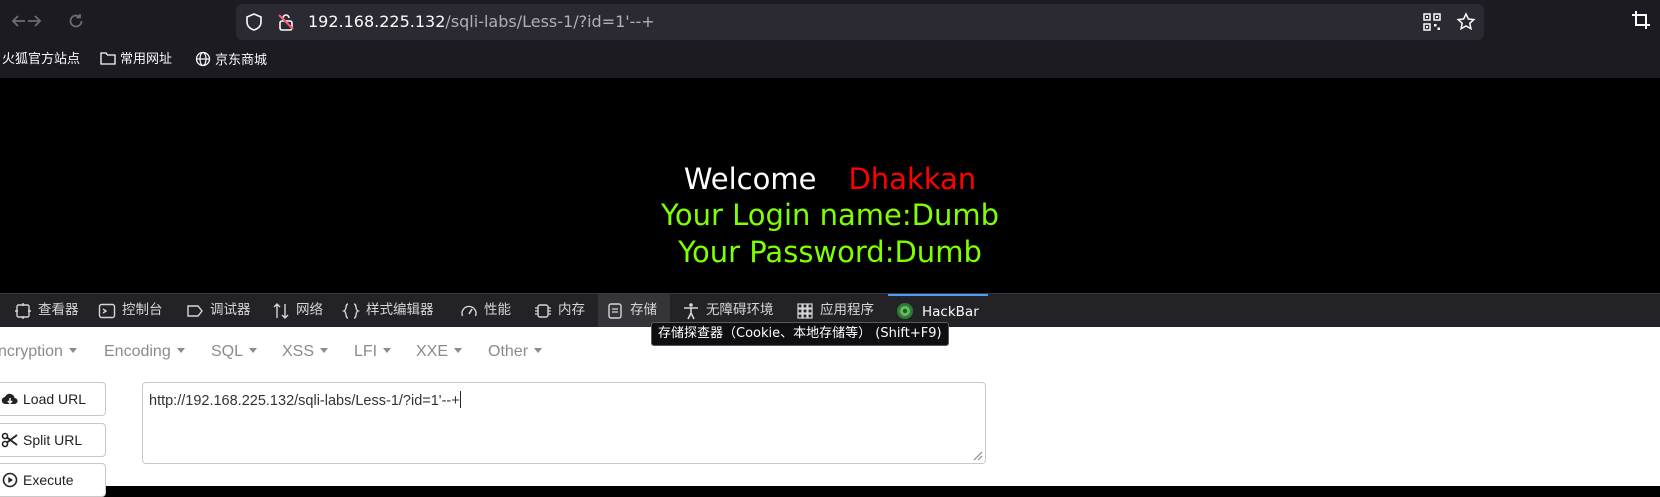  What do you see at coordinates (643, 310) in the screenshot?
I see `tab-label: 存储` at bounding box center [643, 310].